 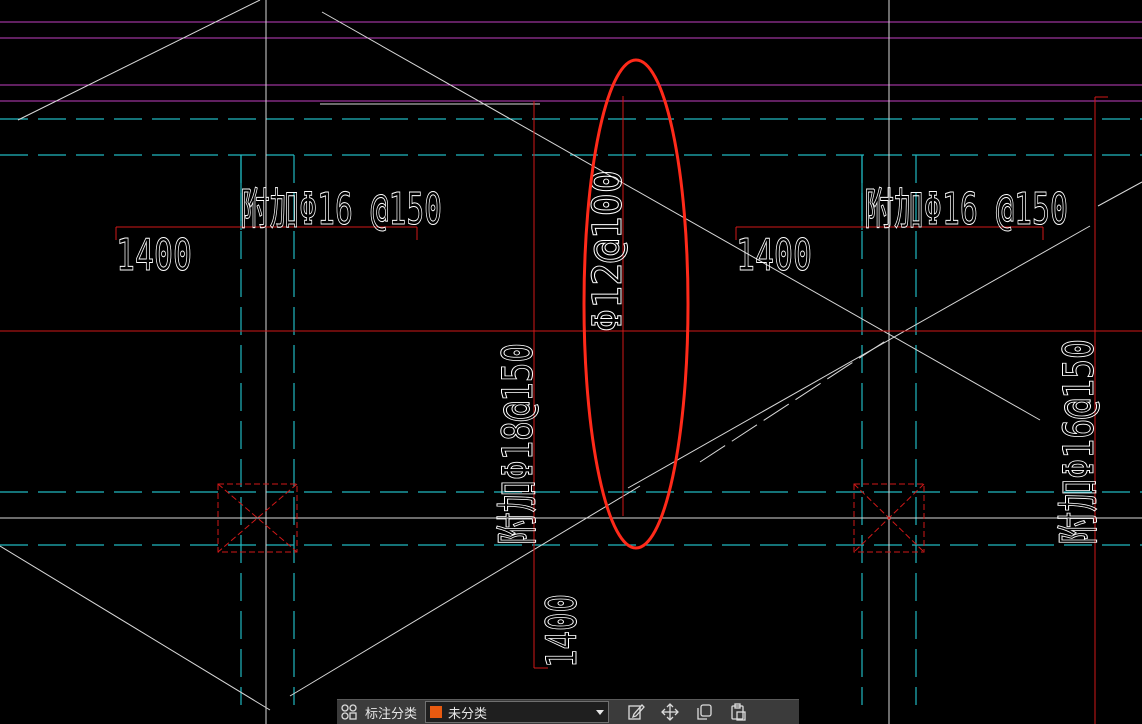 I want to click on rebar-label-vertical-right: 附加Φ16@150, so click(x=1079, y=442).